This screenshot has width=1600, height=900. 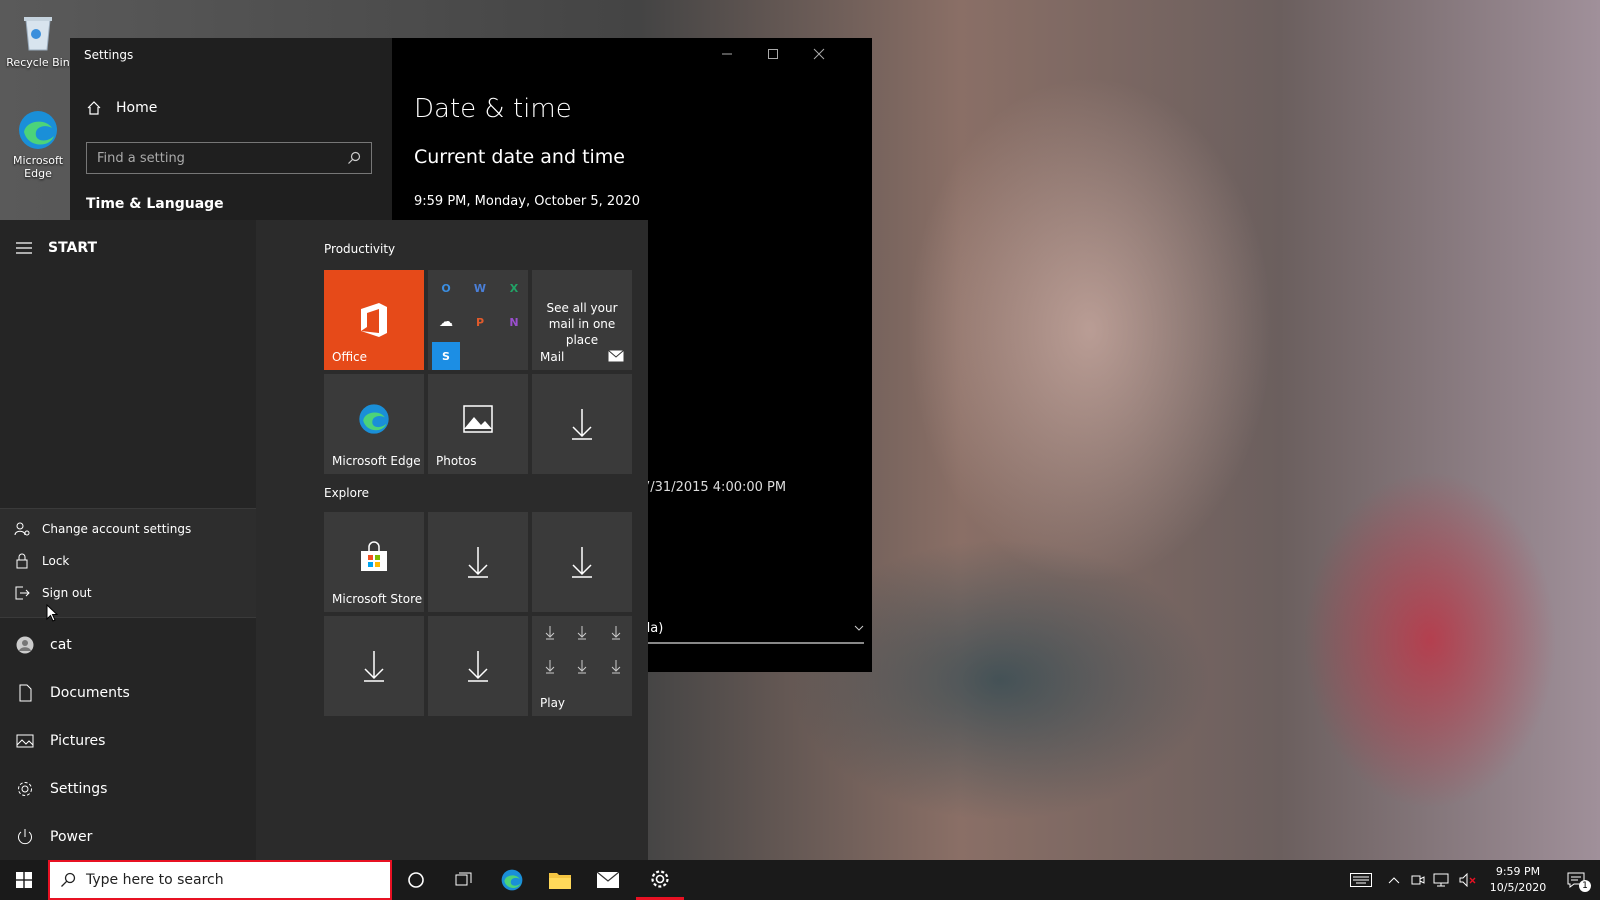 What do you see at coordinates (374, 424) in the screenshot?
I see `tile-microsoft-edge: Microsoft Edge` at bounding box center [374, 424].